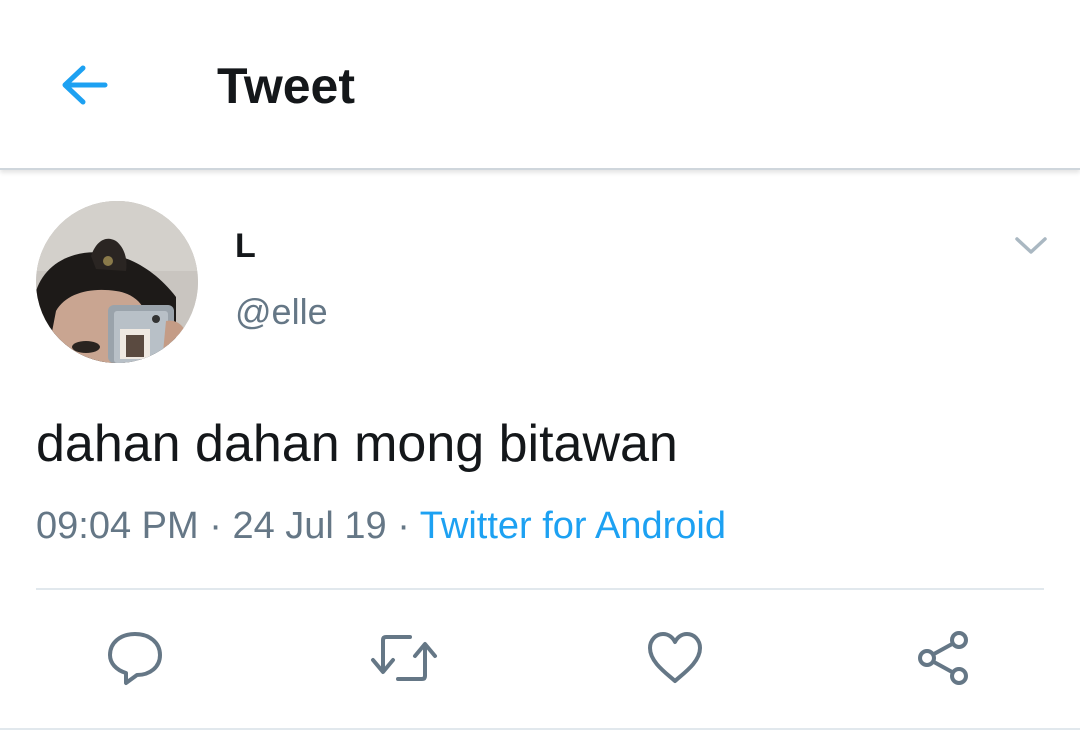 Image resolution: width=1080 pixels, height=738 pixels. I want to click on like-button, so click(675, 658).